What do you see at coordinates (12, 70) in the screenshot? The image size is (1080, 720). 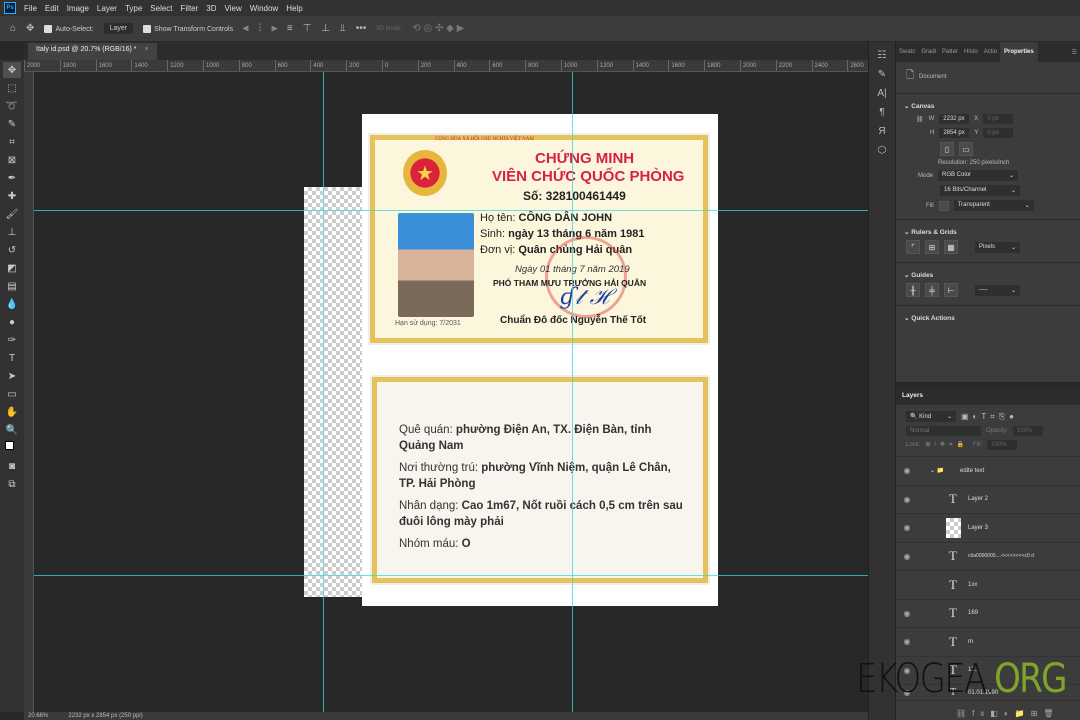 I see `move-tool-icon: ✥` at bounding box center [12, 70].